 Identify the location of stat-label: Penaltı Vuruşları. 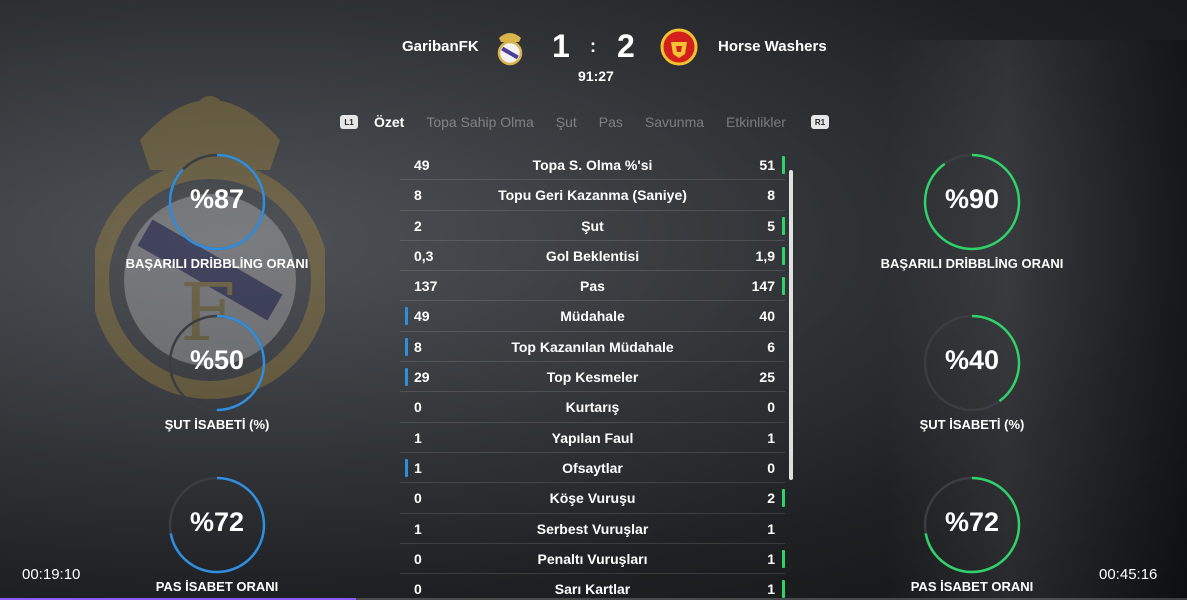
(592, 558).